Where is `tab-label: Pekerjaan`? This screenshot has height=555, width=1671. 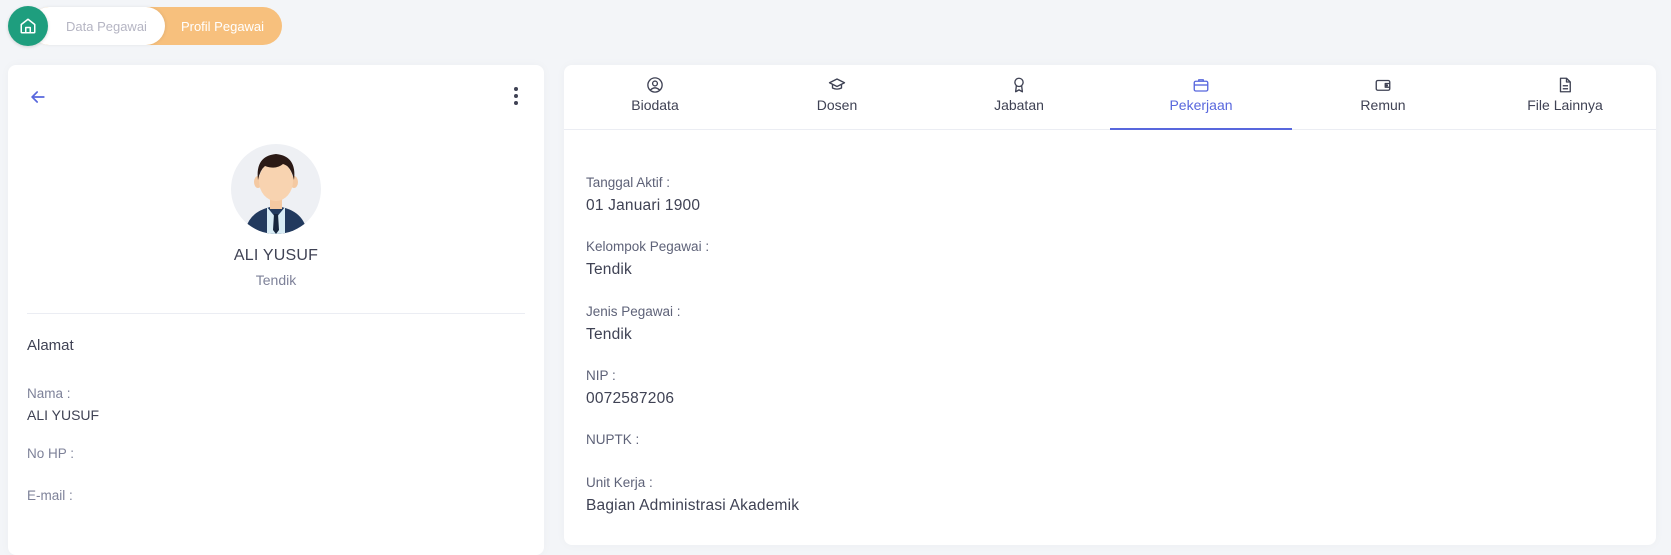
tab-label: Pekerjaan is located at coordinates (1201, 105).